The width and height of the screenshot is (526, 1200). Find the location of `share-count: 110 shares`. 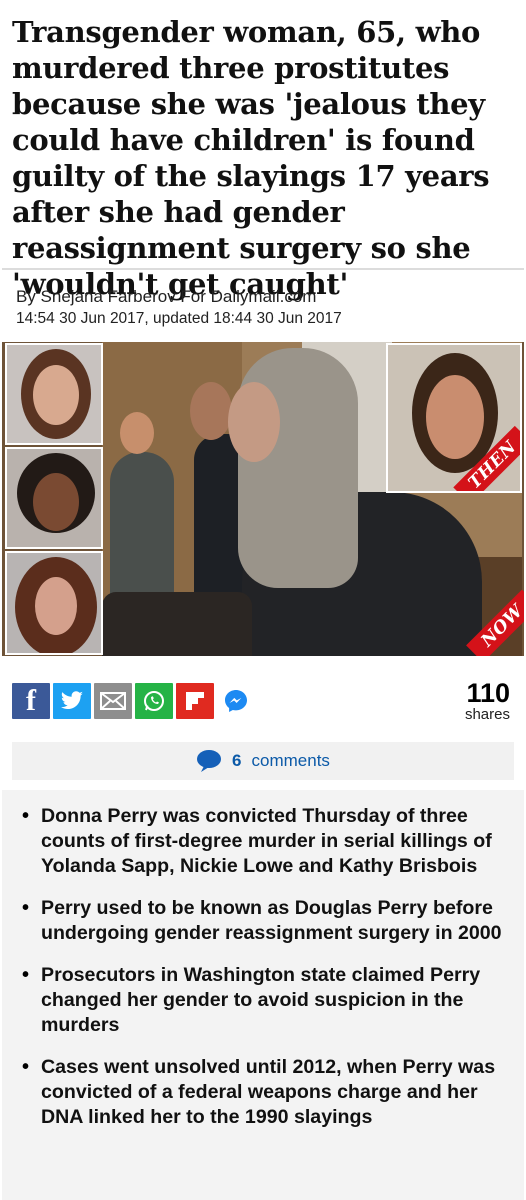

share-count: 110 shares is located at coordinates (487, 700).